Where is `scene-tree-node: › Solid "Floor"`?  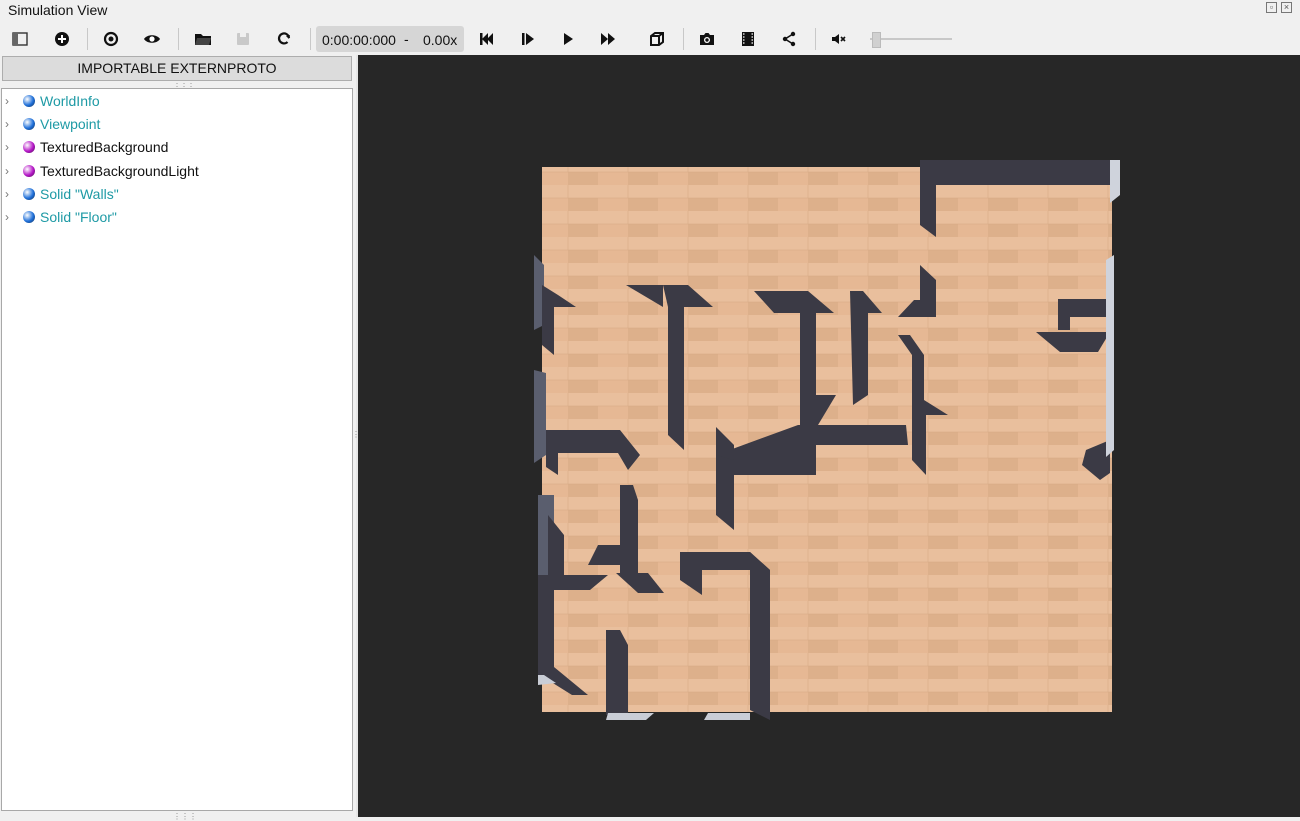 scene-tree-node: › Solid "Floor" is located at coordinates (172, 217).